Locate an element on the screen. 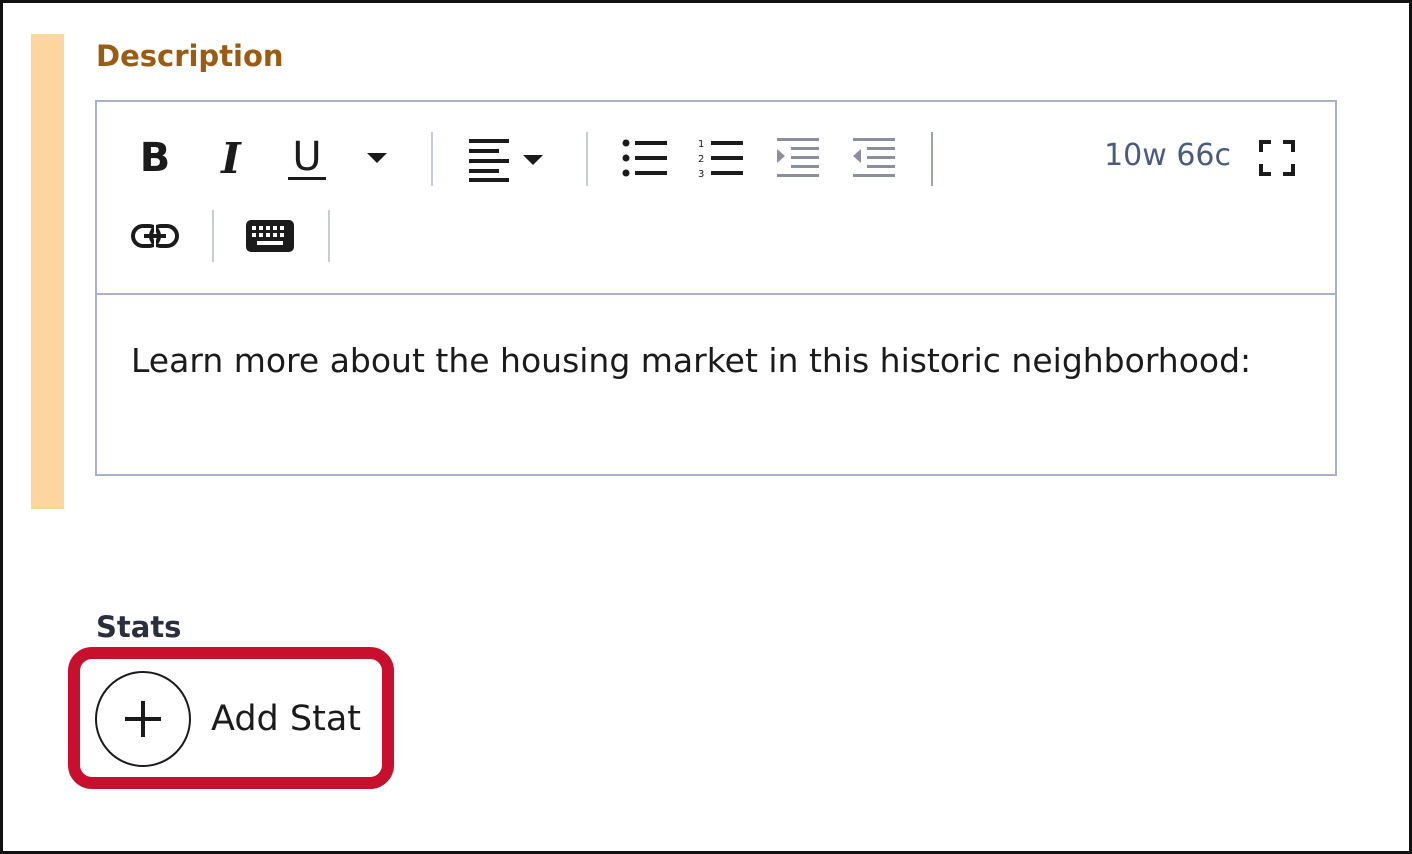 This screenshot has width=1412, height=854. add-stat-button: Add Stat is located at coordinates (235, 718).